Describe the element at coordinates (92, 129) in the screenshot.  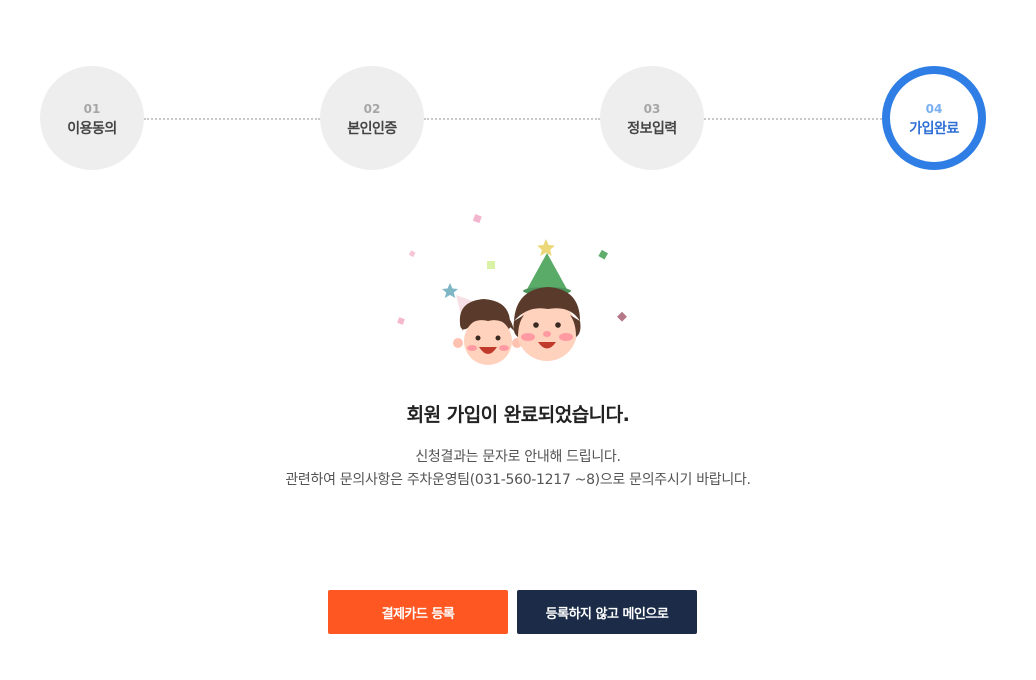
I see `step-label: 이용동의` at that location.